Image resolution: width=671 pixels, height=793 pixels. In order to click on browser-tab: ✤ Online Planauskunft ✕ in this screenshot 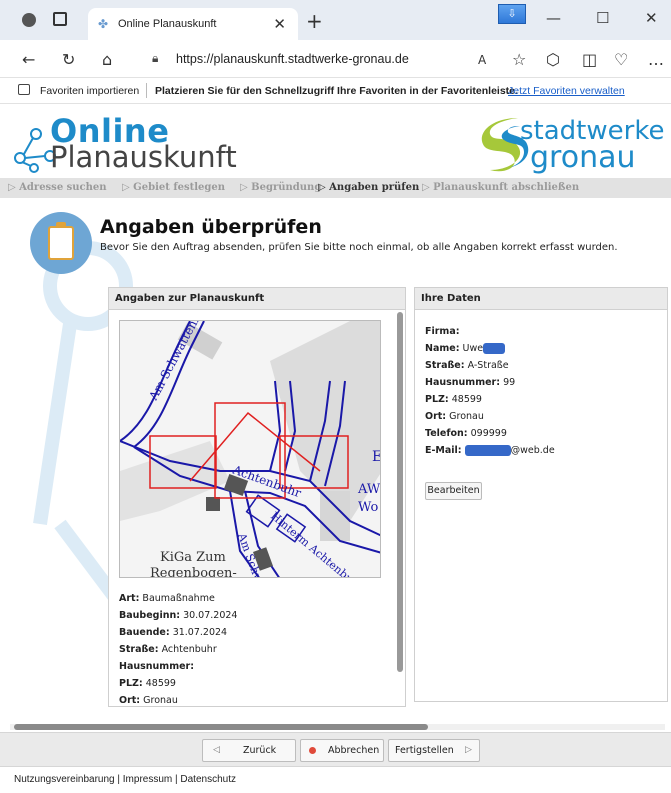, I will do `click(193, 24)`.